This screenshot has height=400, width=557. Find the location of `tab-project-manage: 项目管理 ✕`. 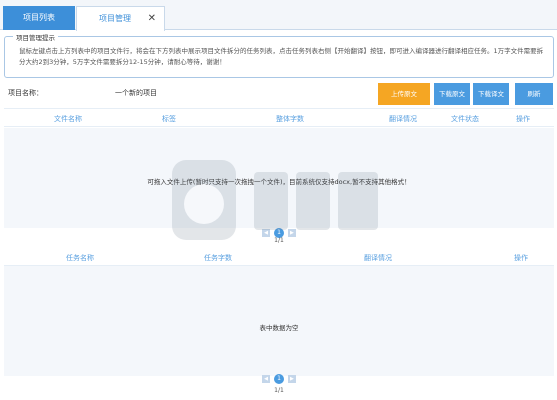

tab-project-manage: 项目管理 ✕ is located at coordinates (120, 18).